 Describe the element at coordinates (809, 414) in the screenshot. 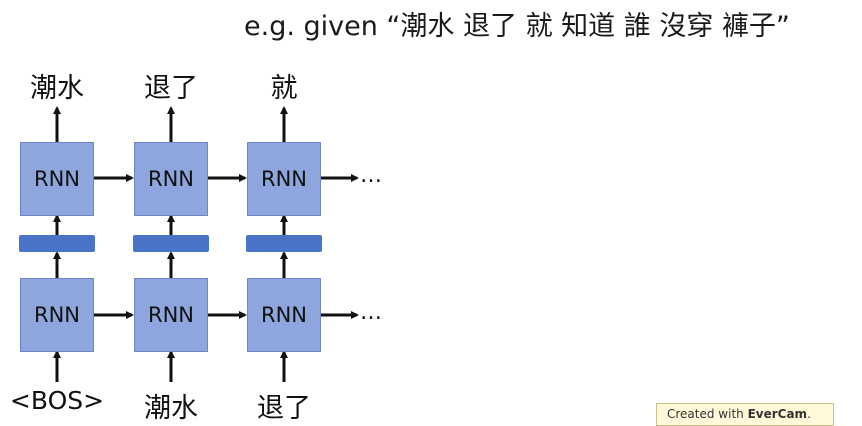

I see `watermark-suffix: .` at that location.